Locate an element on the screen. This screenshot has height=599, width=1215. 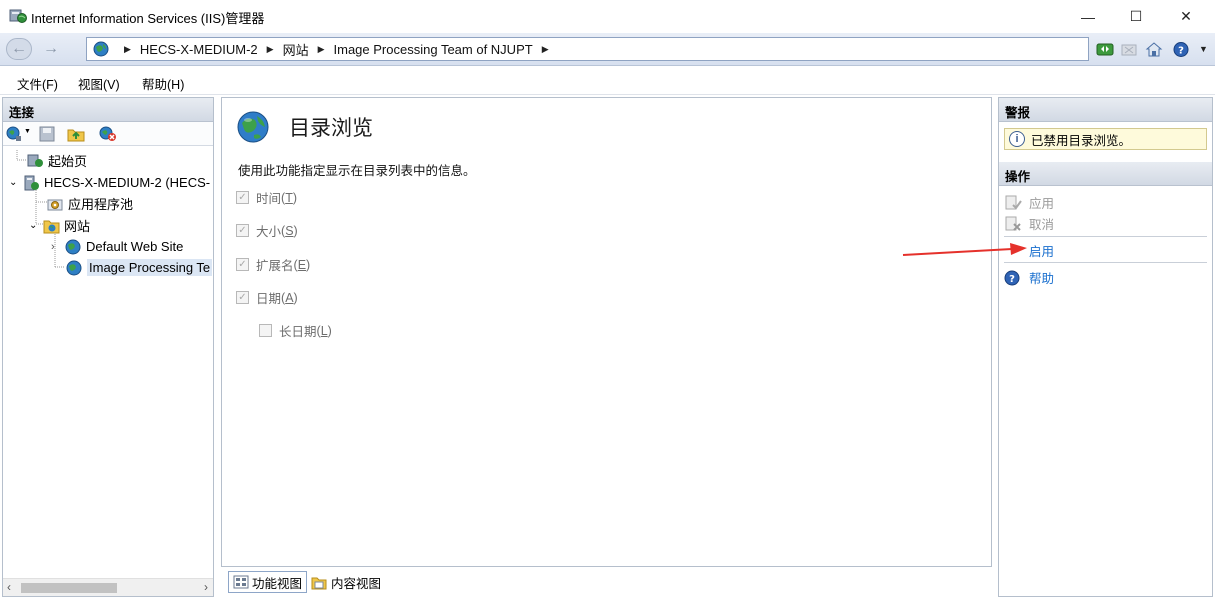
connections-toolbar: ▼ is located at coordinates (108, 134).